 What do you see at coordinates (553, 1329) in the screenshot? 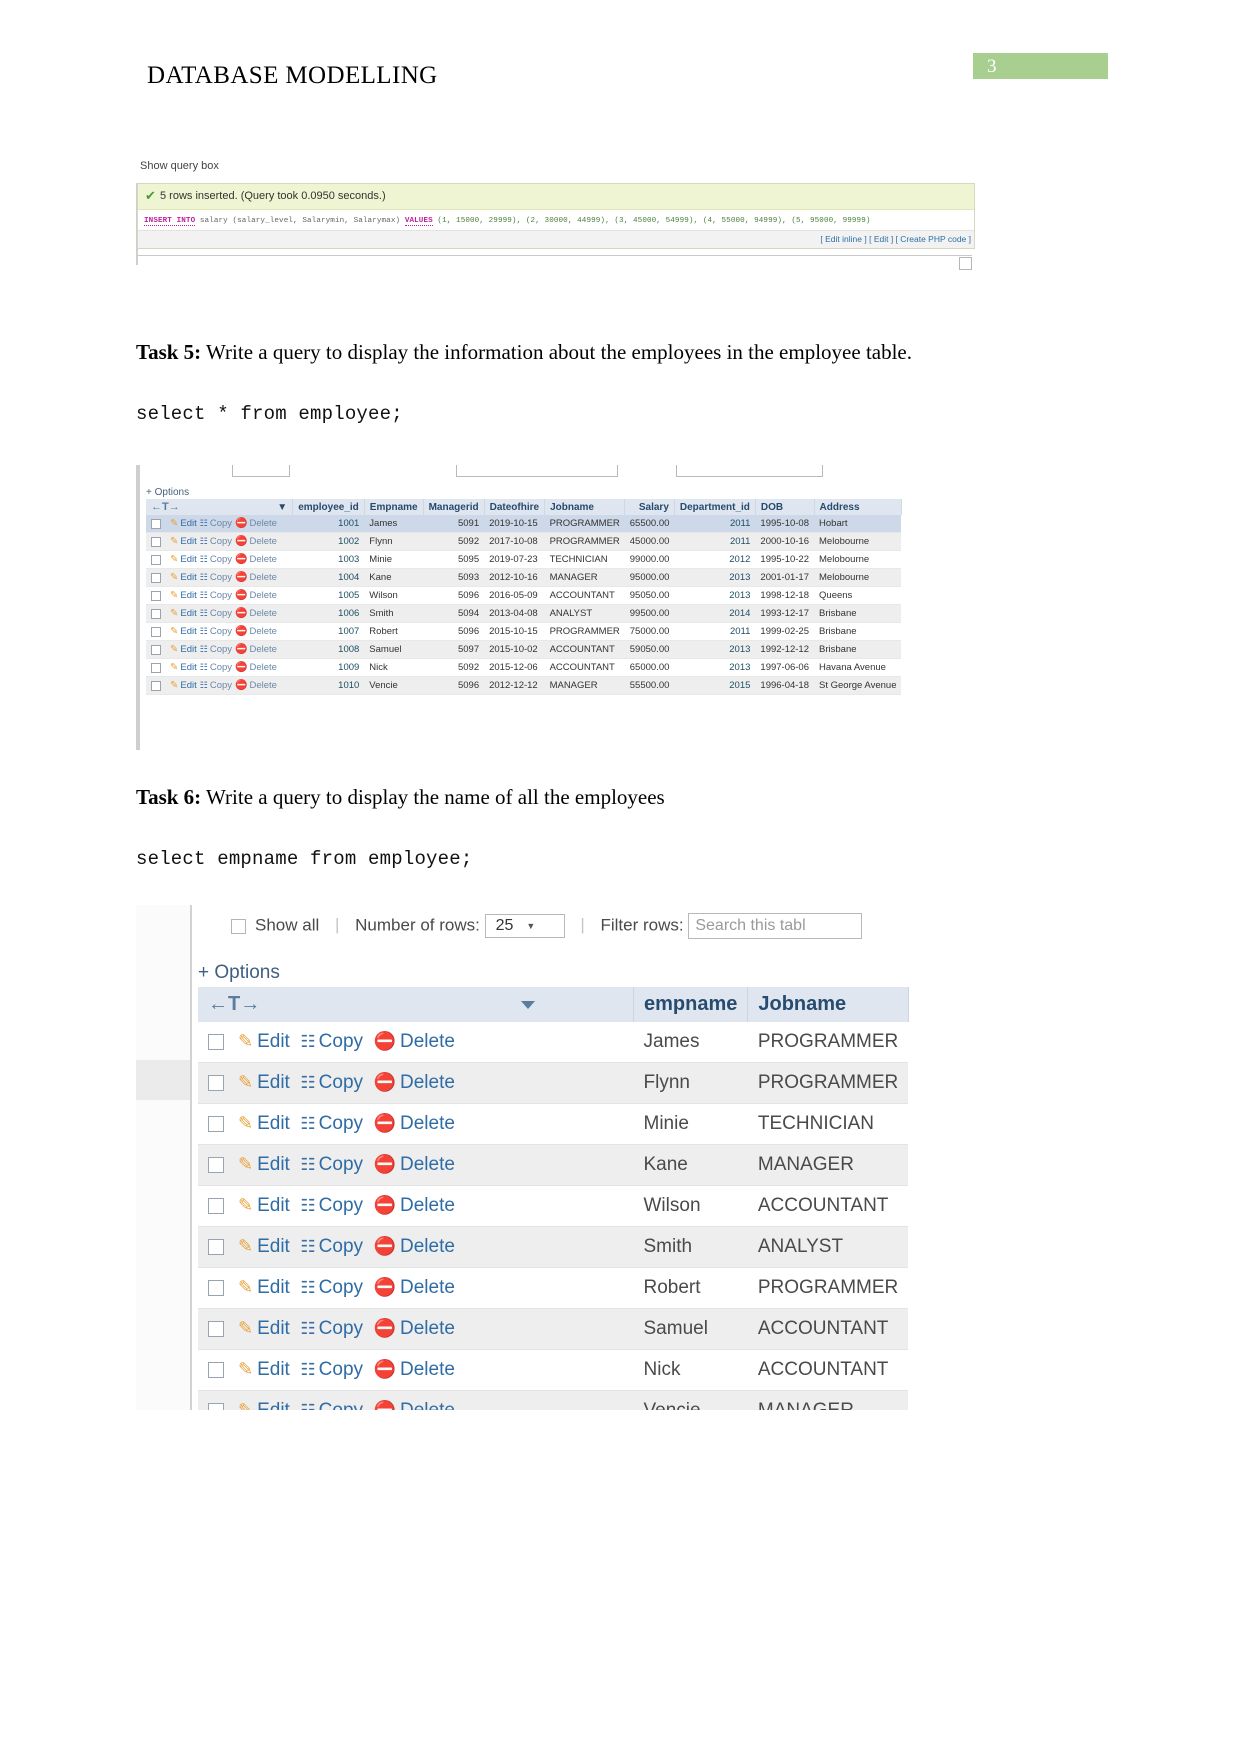
I see `table-row: ✎ Edit ☷ Copy ⛔ Delete Samuel ACCOUNTANT` at bounding box center [553, 1329].